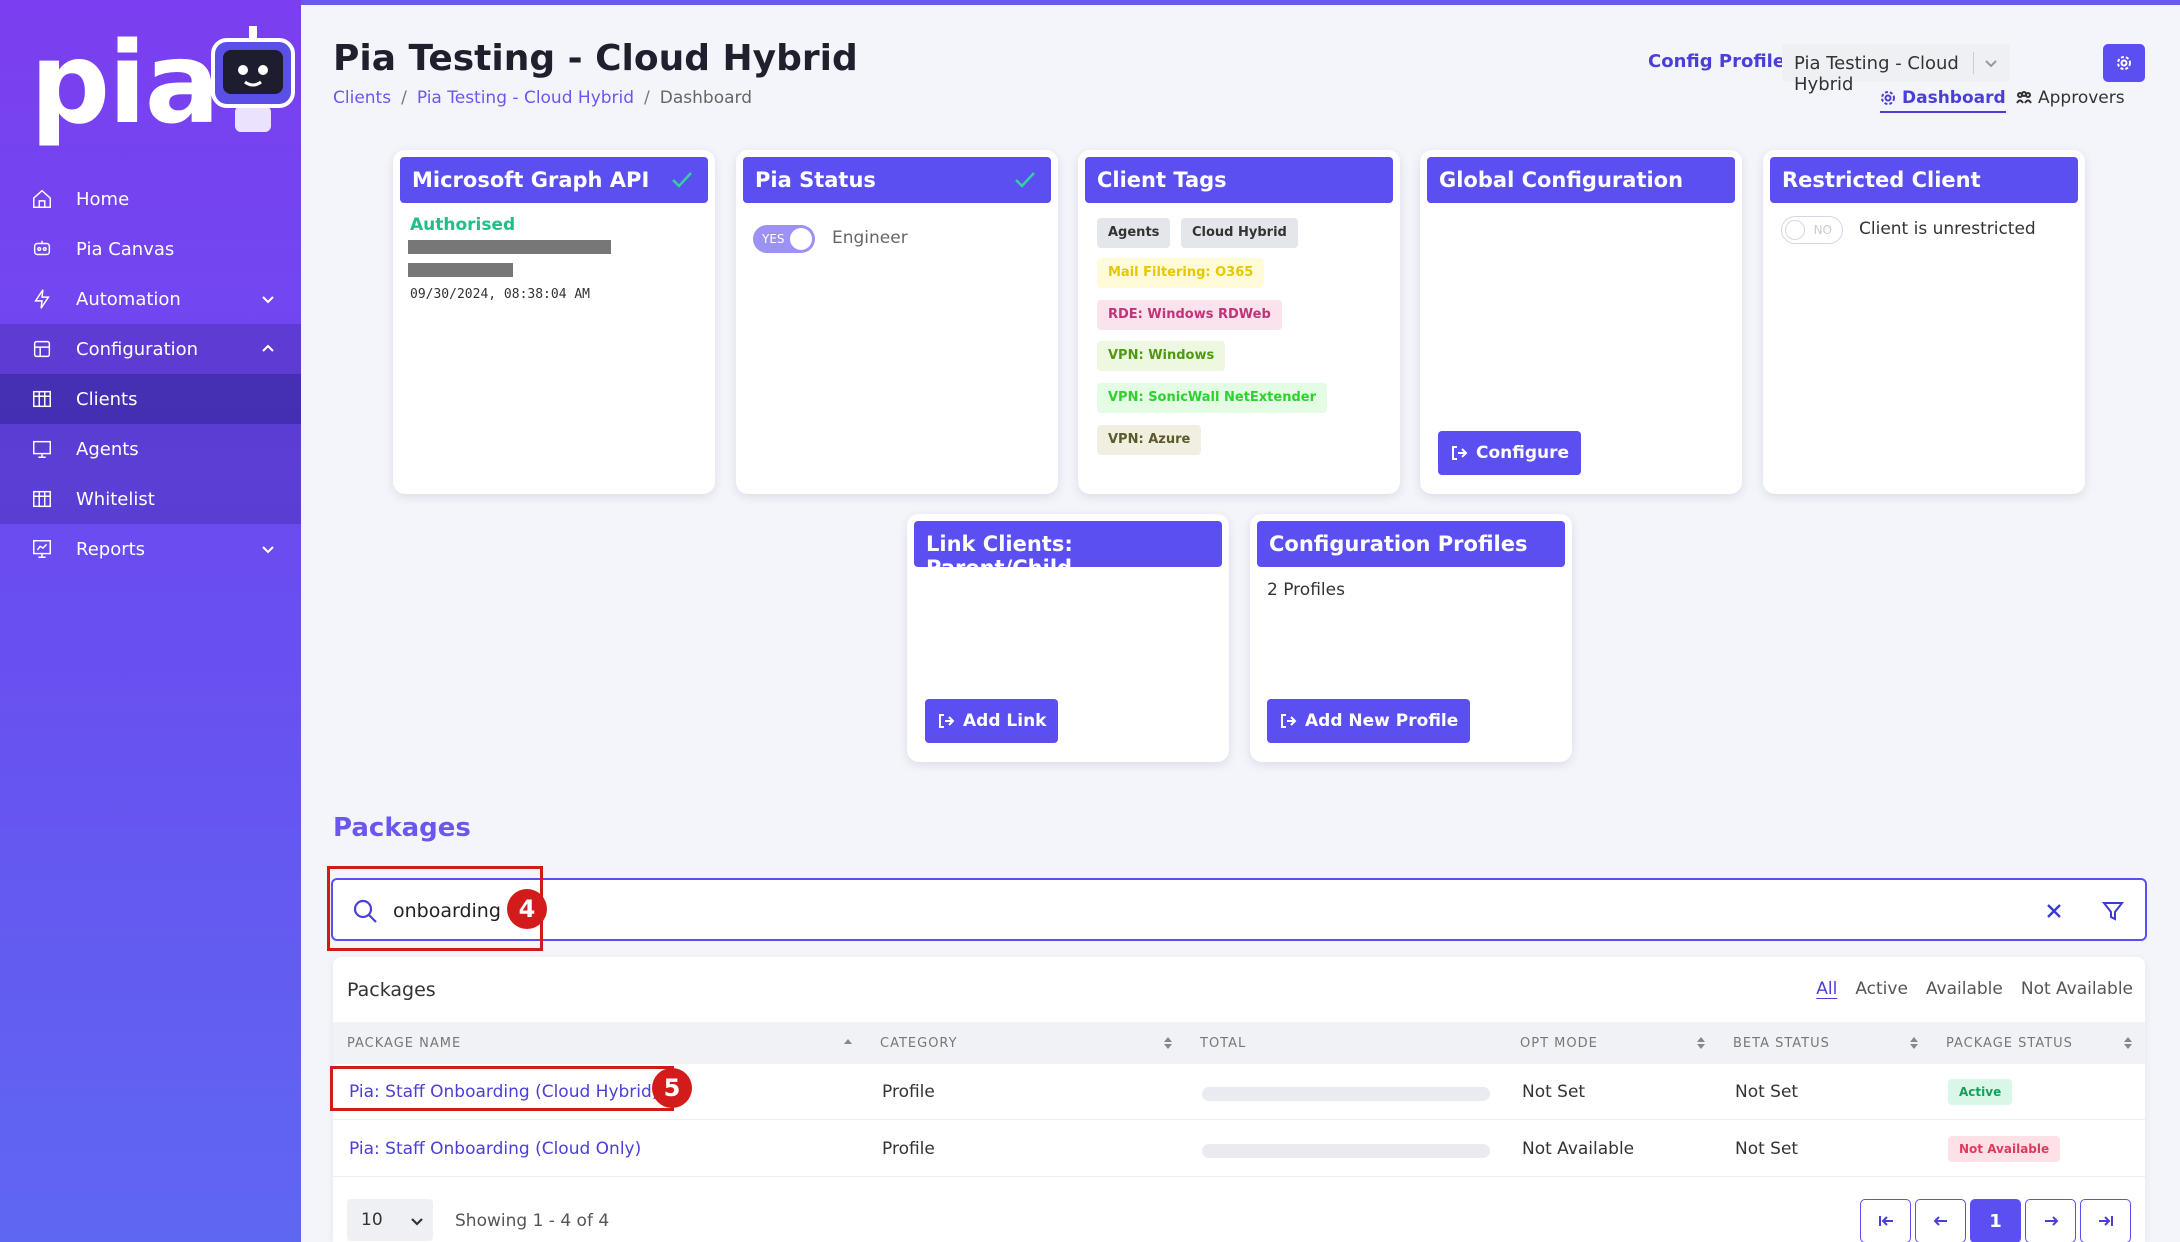 The image size is (2180, 1242). What do you see at coordinates (531, 180) in the screenshot?
I see `card-title: Microsoft Graph API` at bounding box center [531, 180].